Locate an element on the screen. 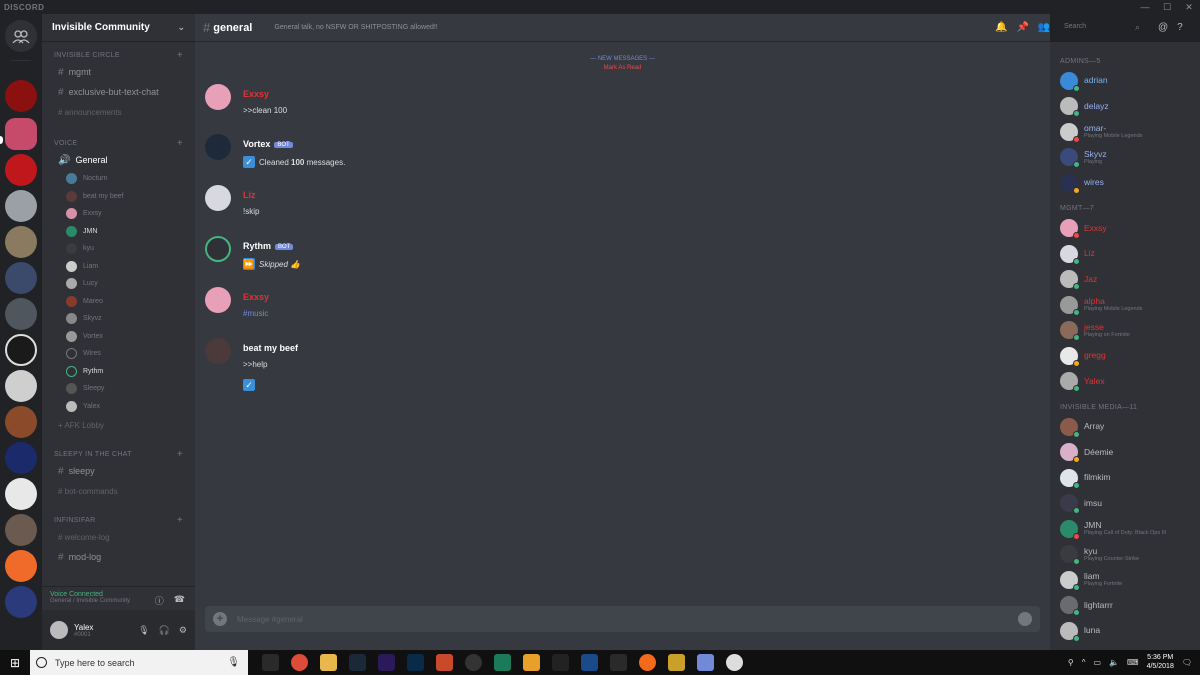 The width and height of the screenshot is (1200, 675). message-author: Liz is located at coordinates (249, 195).